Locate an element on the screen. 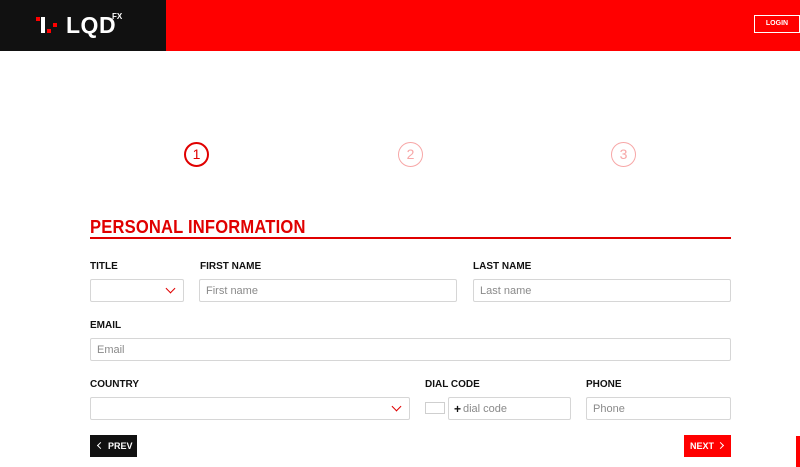 This screenshot has width=800, height=467. dial-plus-sign: + is located at coordinates (458, 409).